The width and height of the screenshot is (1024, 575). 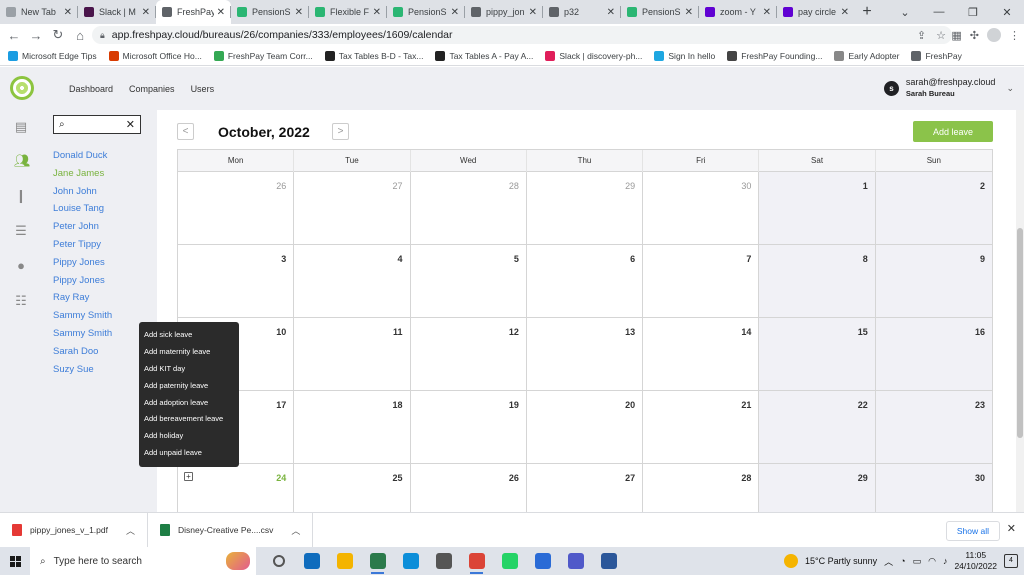 What do you see at coordinates (972, 531) in the screenshot?
I see `show-all-downloads-button: Show all` at bounding box center [972, 531].